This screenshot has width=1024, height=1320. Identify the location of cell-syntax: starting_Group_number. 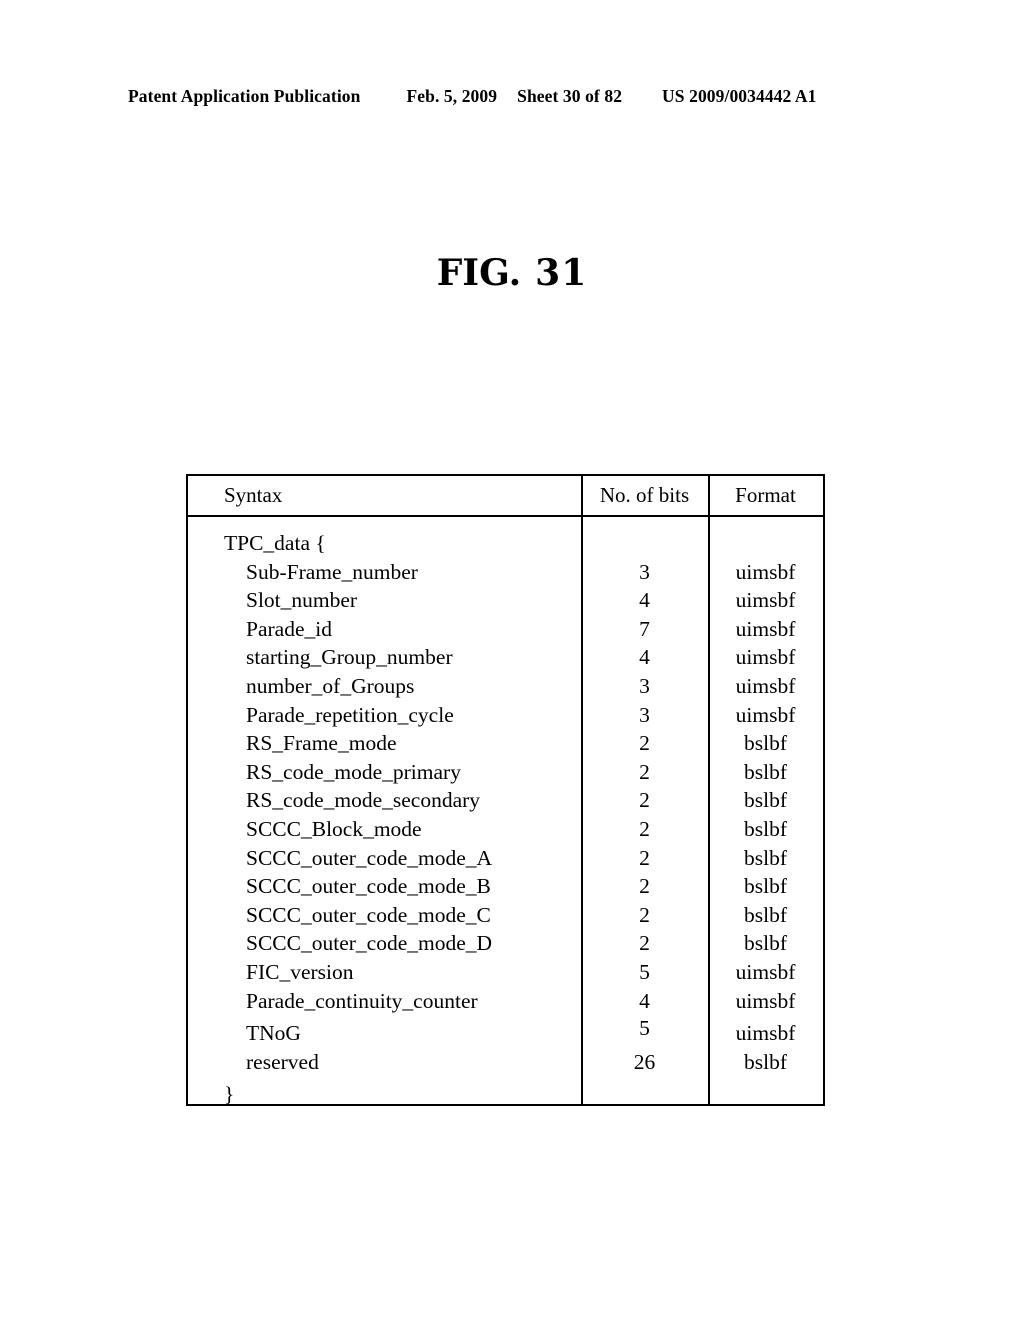
(349, 657).